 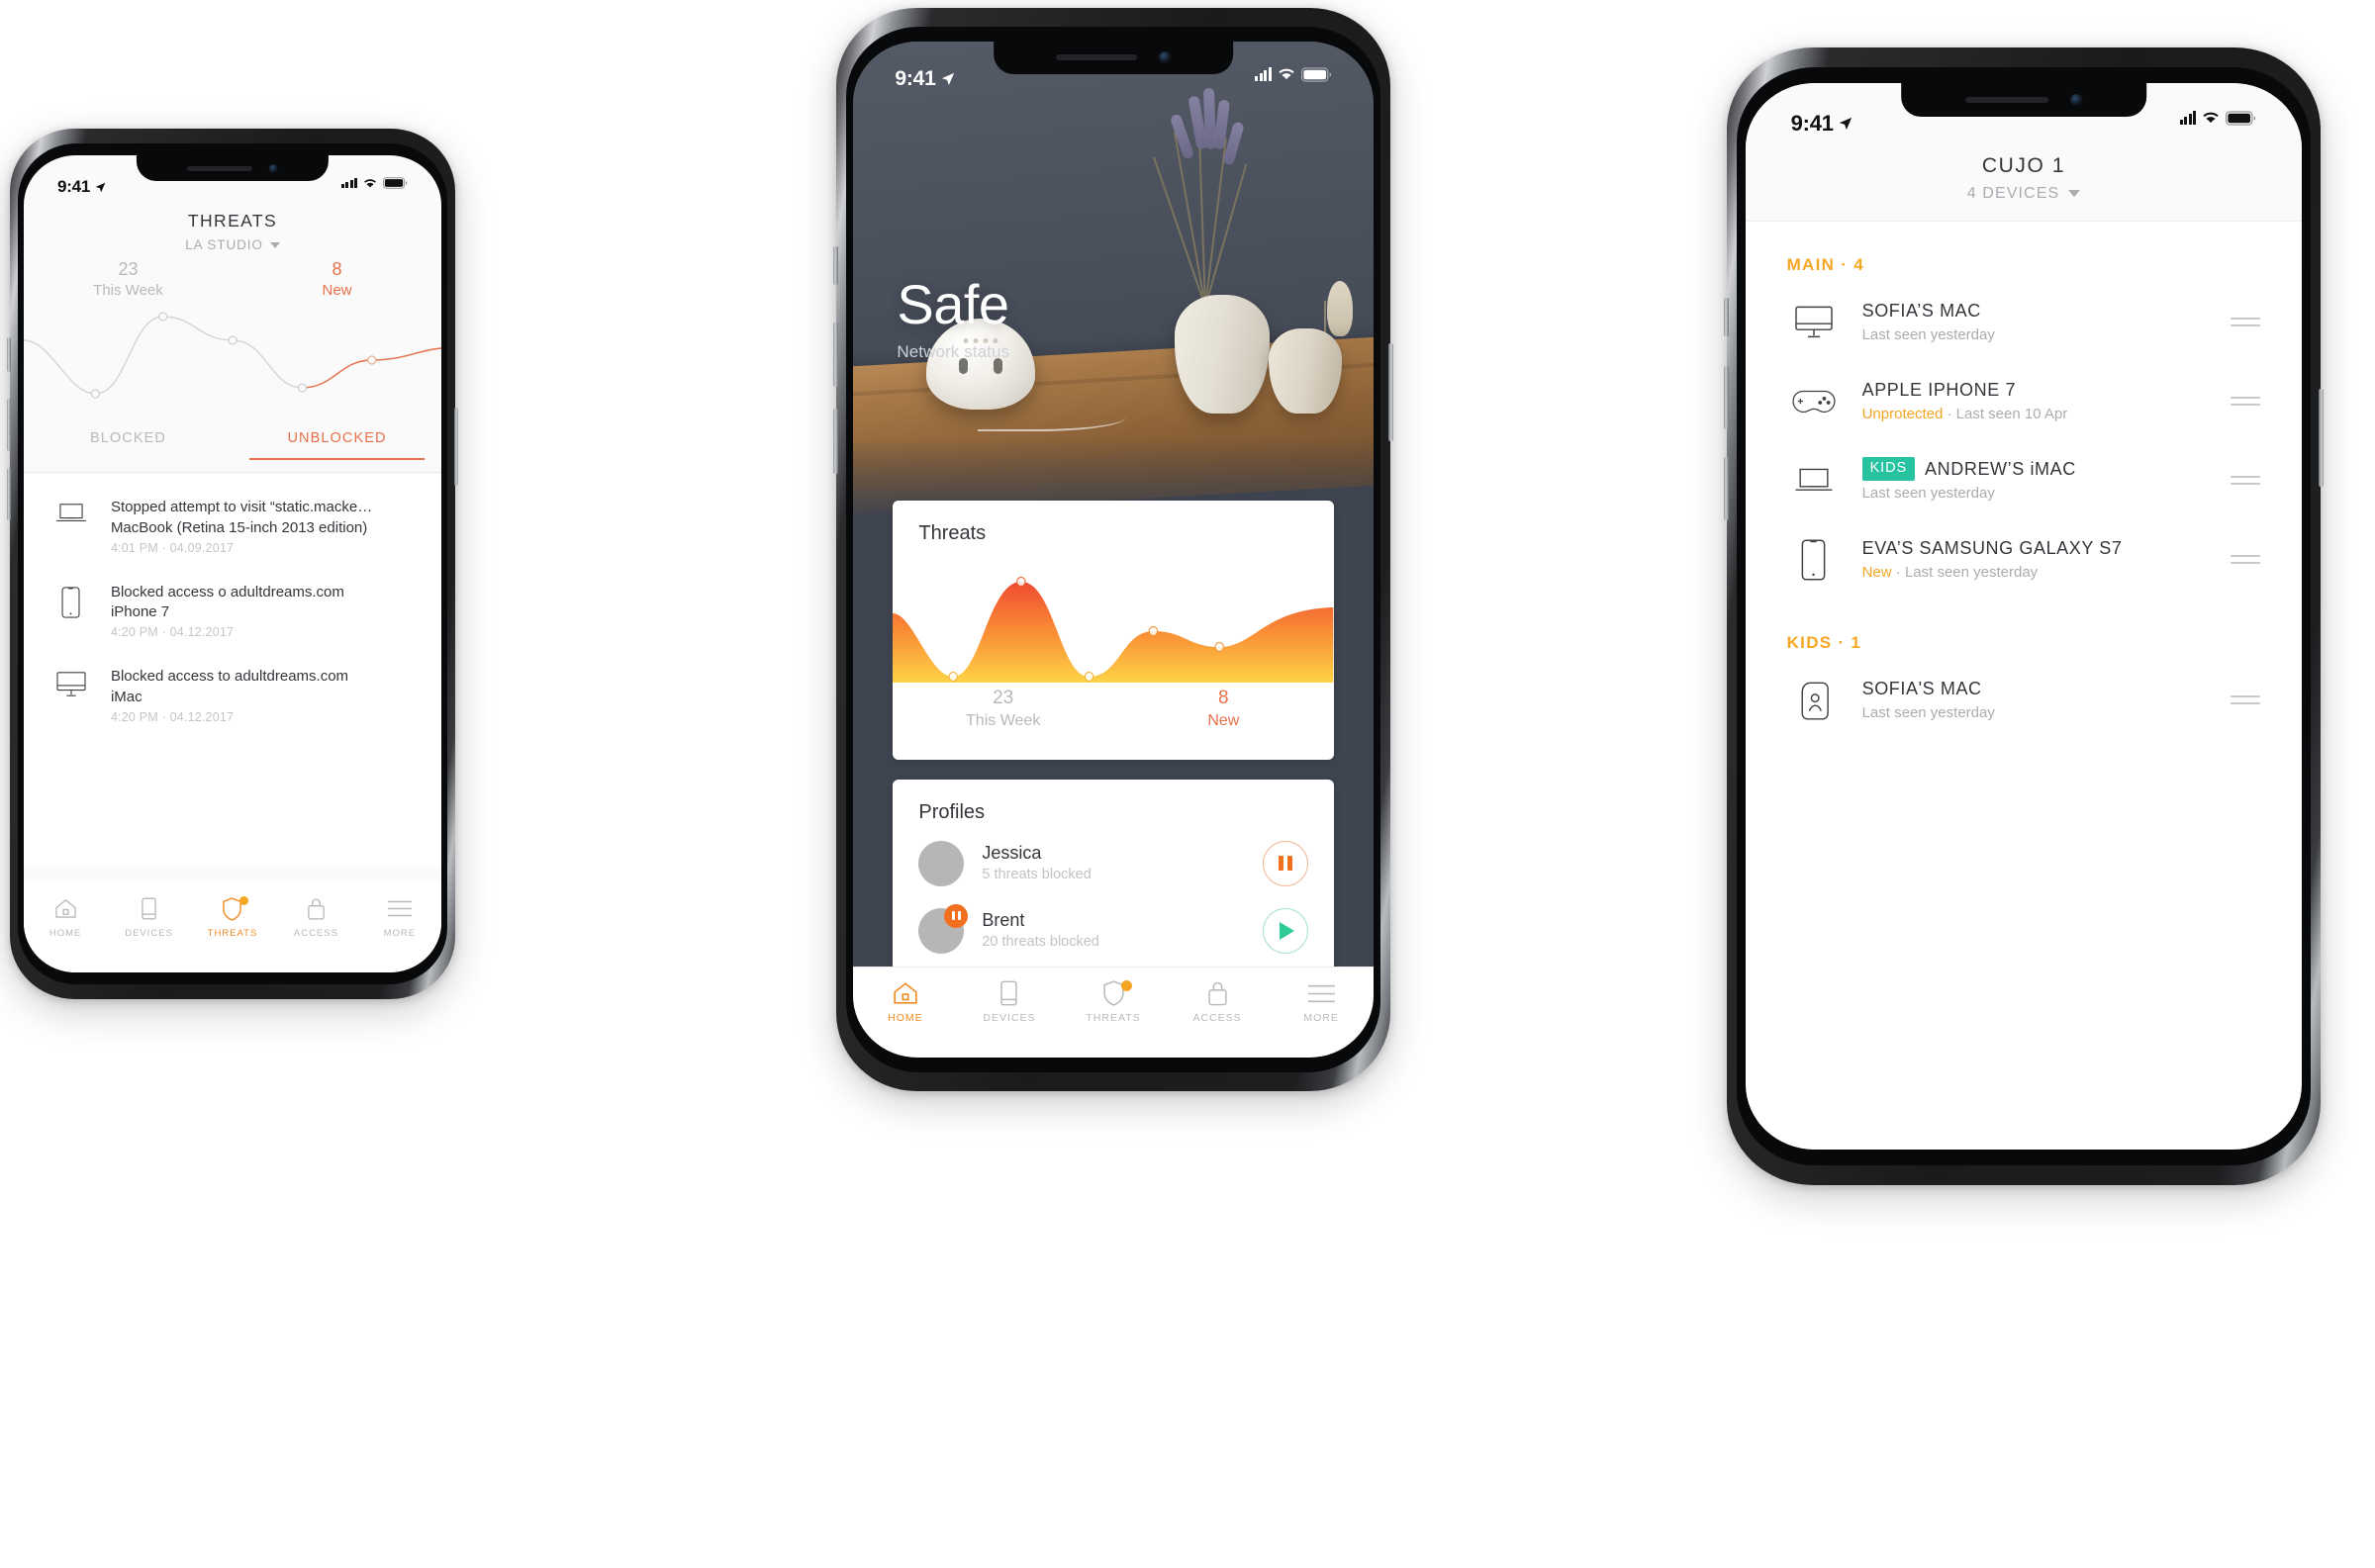 I want to click on divider, so click(x=232, y=473).